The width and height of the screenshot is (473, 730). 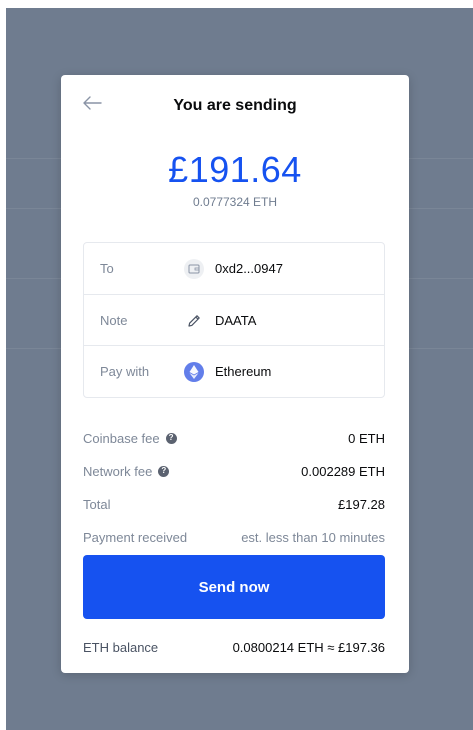 I want to click on note-value: DAATA, so click(x=236, y=320).